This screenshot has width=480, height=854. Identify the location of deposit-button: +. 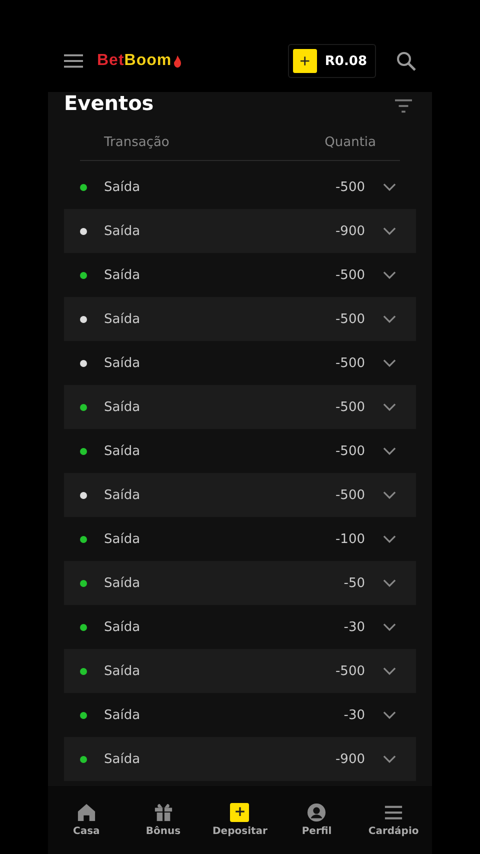
(304, 61).